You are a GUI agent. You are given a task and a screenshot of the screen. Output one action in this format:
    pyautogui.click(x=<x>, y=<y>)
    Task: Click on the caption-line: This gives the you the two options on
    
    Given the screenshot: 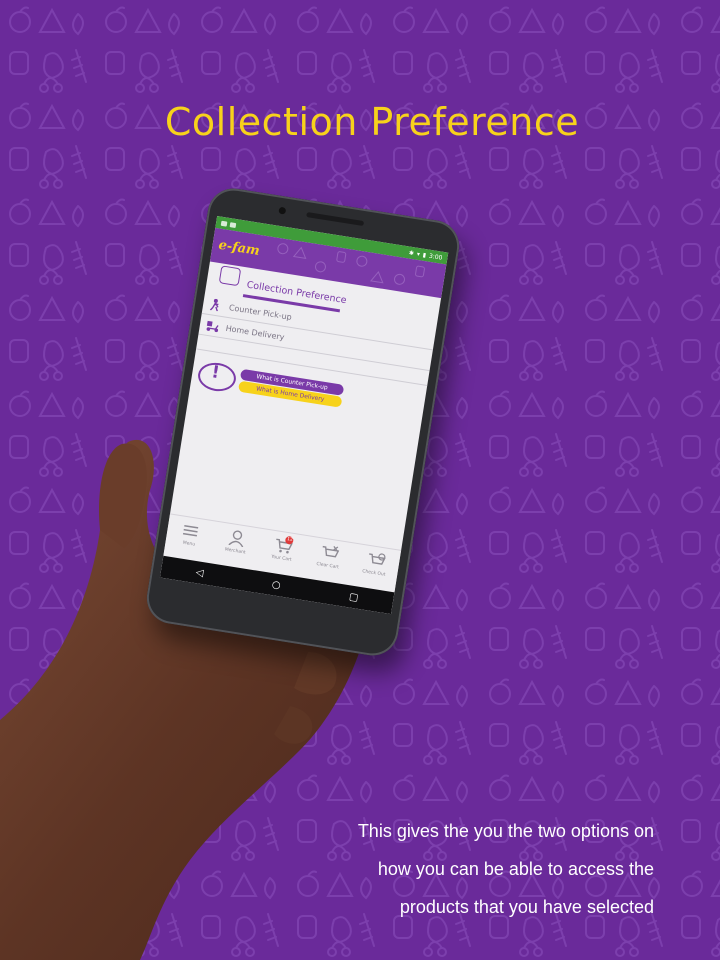 What is the action you would take?
    pyautogui.click(x=505, y=831)
    